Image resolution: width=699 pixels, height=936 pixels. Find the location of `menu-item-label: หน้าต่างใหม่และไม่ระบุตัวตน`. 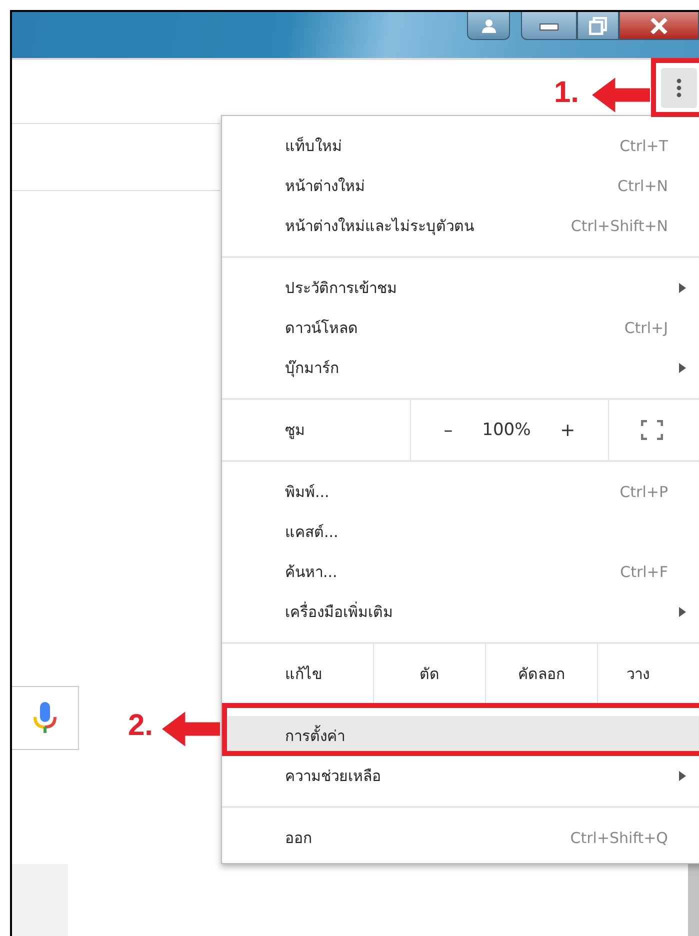

menu-item-label: หน้าต่างใหม่และไม่ระบุตัวตน is located at coordinates (380, 227).